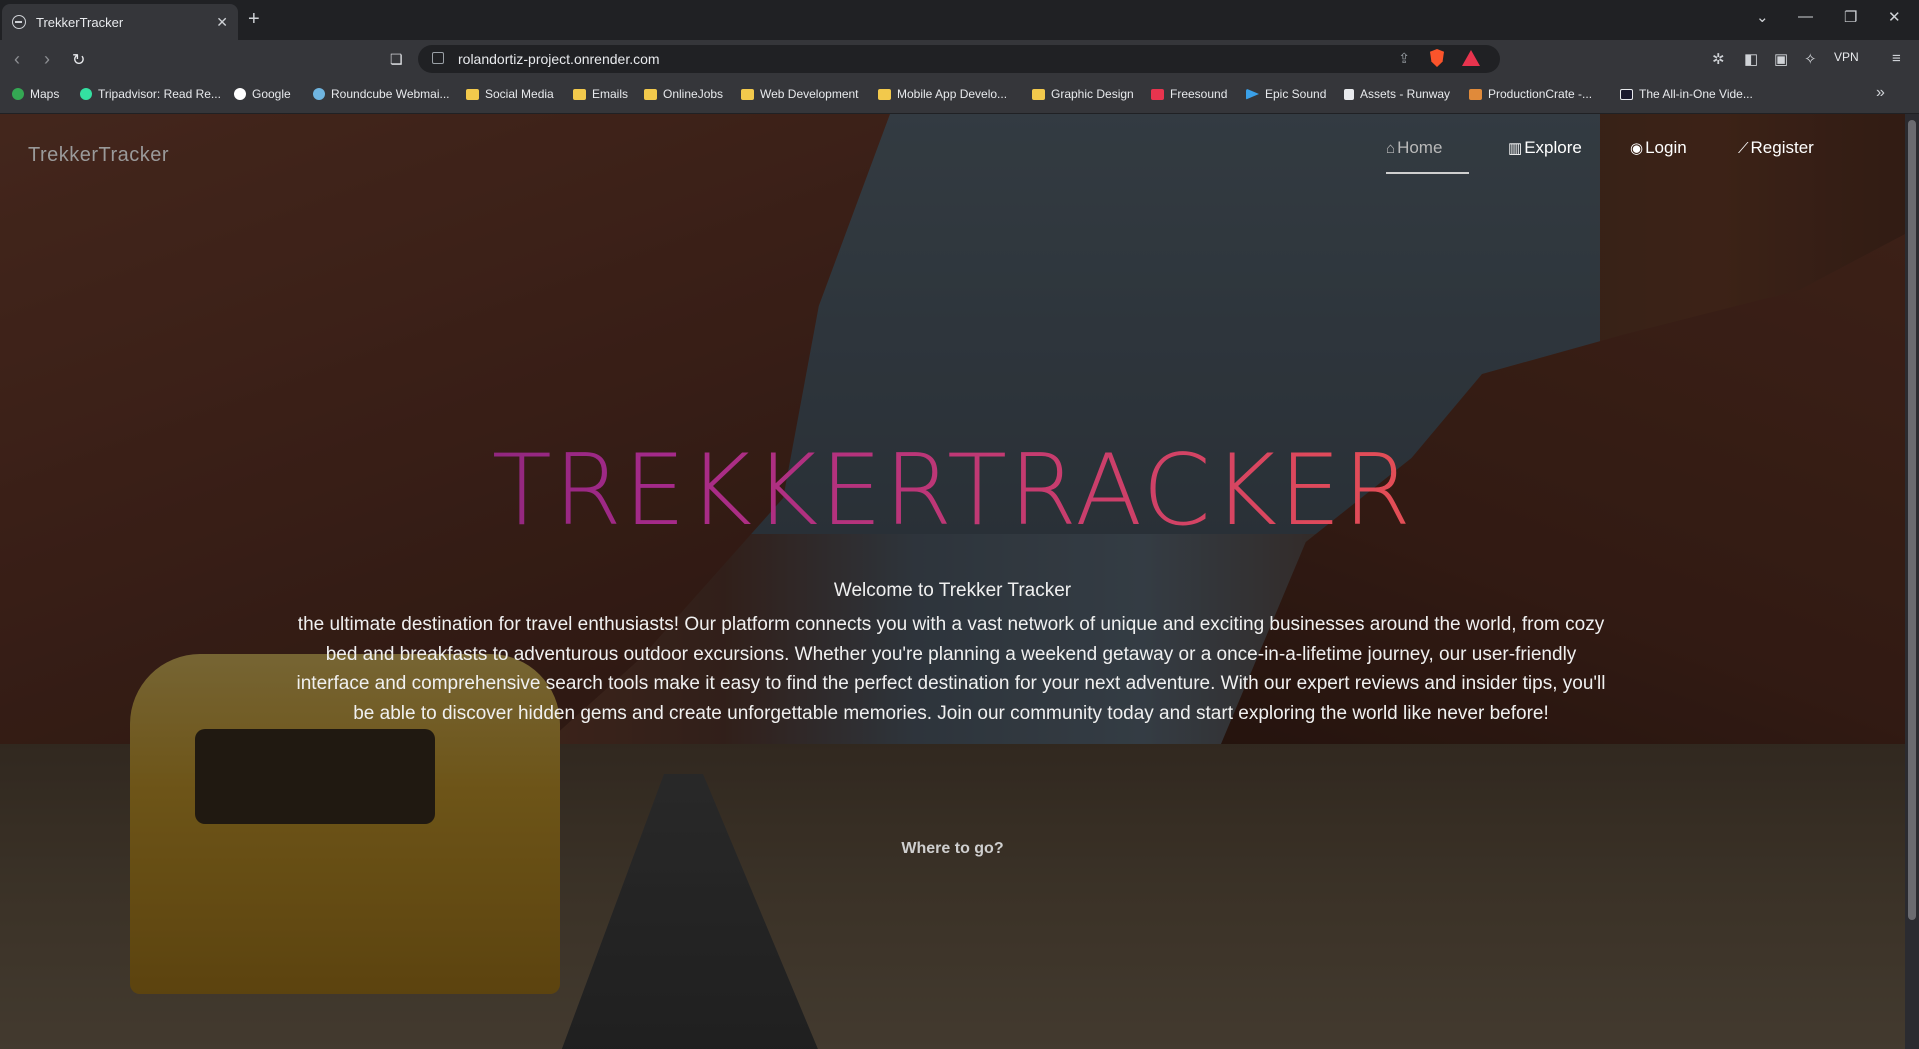 The height and width of the screenshot is (1049, 1919). What do you see at coordinates (1471, 58) in the screenshot?
I see `brave-rewards-icon` at bounding box center [1471, 58].